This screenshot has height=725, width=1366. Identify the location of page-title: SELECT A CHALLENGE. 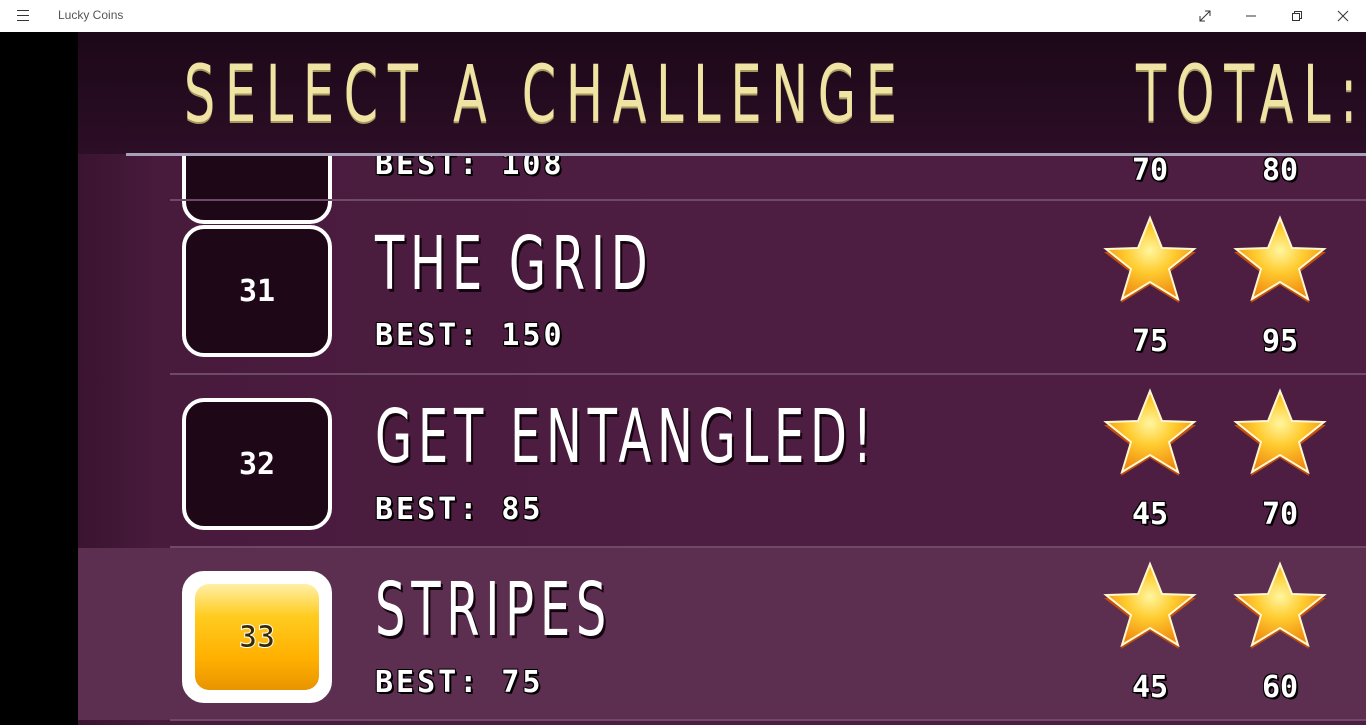
(545, 95).